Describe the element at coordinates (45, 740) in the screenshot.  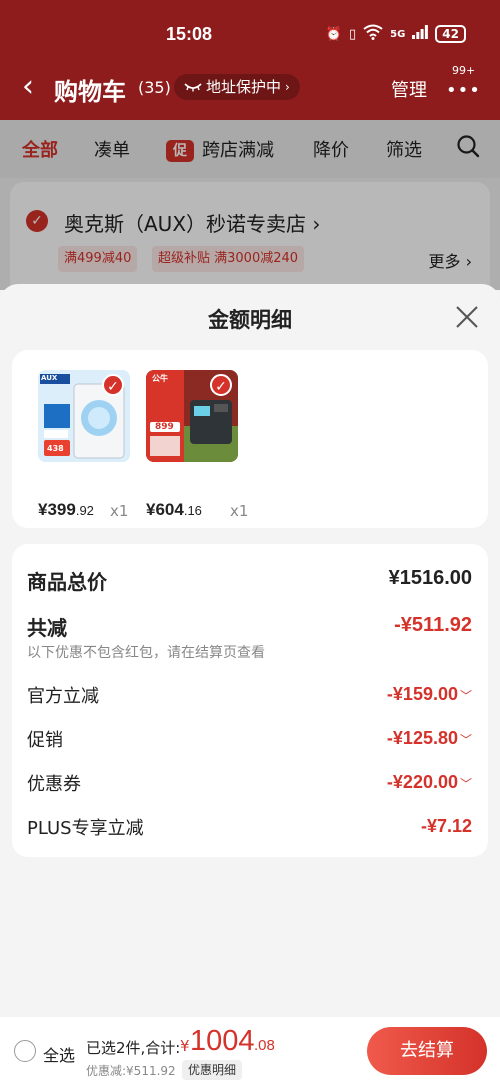
I see `promotion-label: 促销` at that location.